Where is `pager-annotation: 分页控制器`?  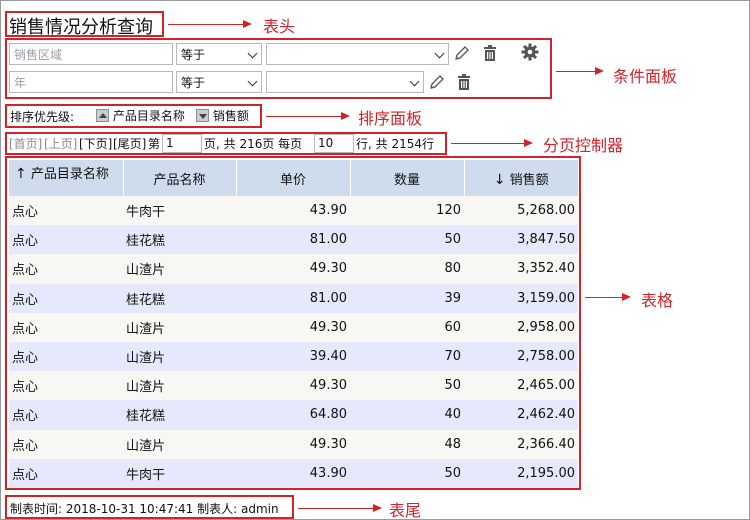
pager-annotation: 分页控制器 is located at coordinates (583, 145).